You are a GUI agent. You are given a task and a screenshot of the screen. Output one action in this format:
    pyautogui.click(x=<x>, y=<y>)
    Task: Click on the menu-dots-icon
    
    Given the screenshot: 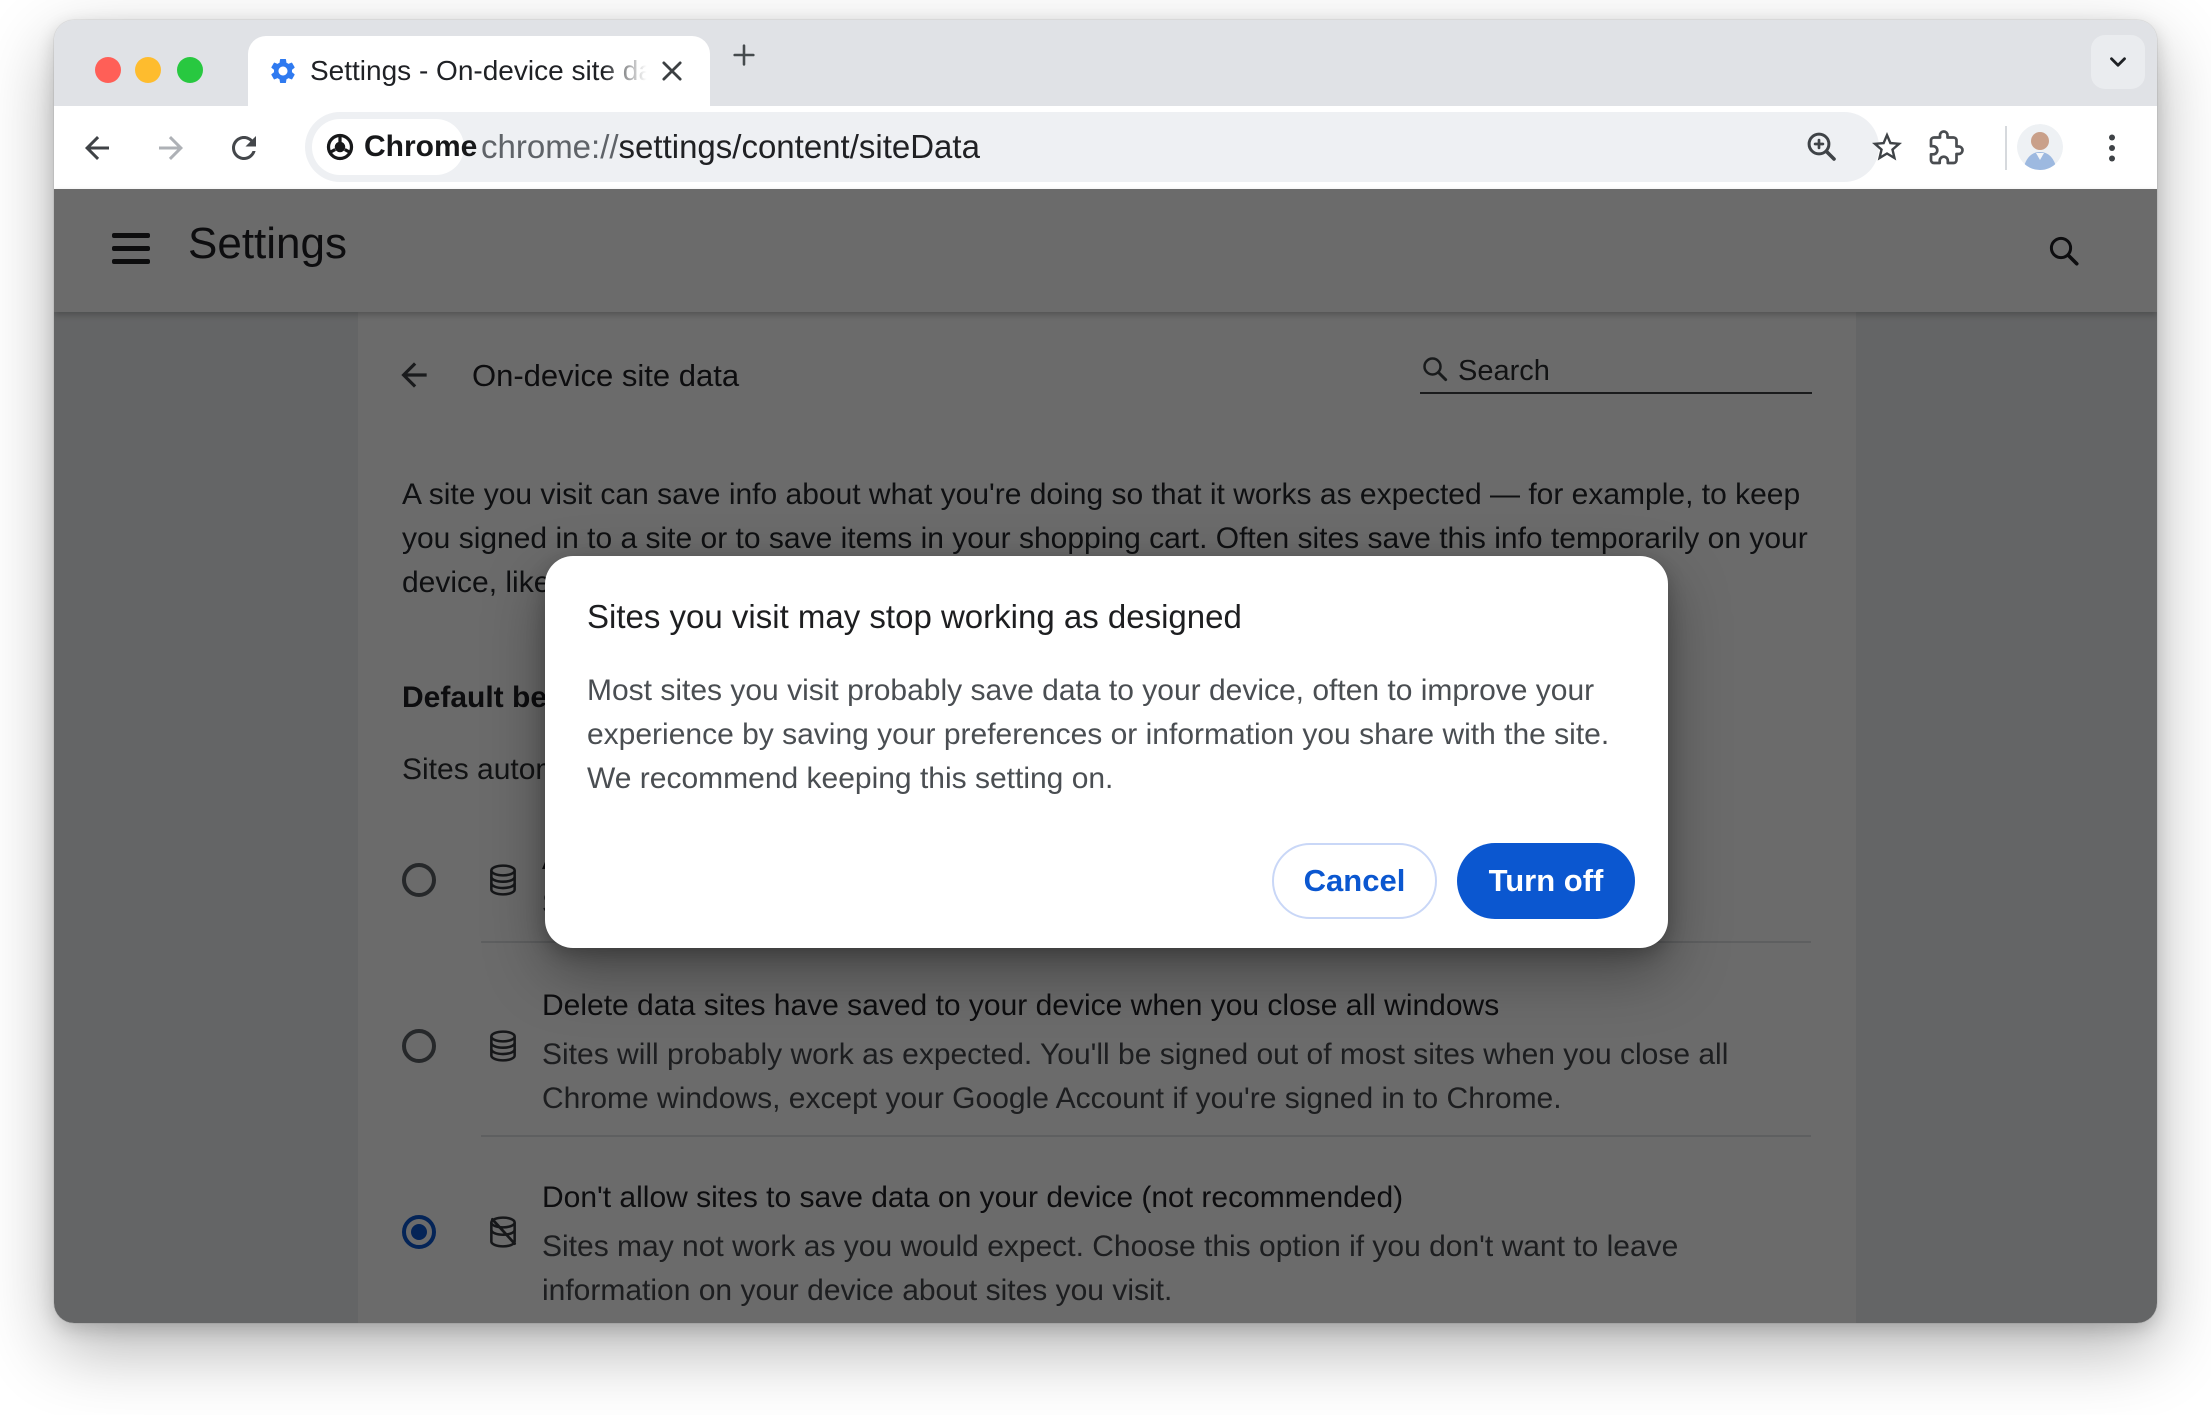 What is the action you would take?
    pyautogui.click(x=2112, y=148)
    